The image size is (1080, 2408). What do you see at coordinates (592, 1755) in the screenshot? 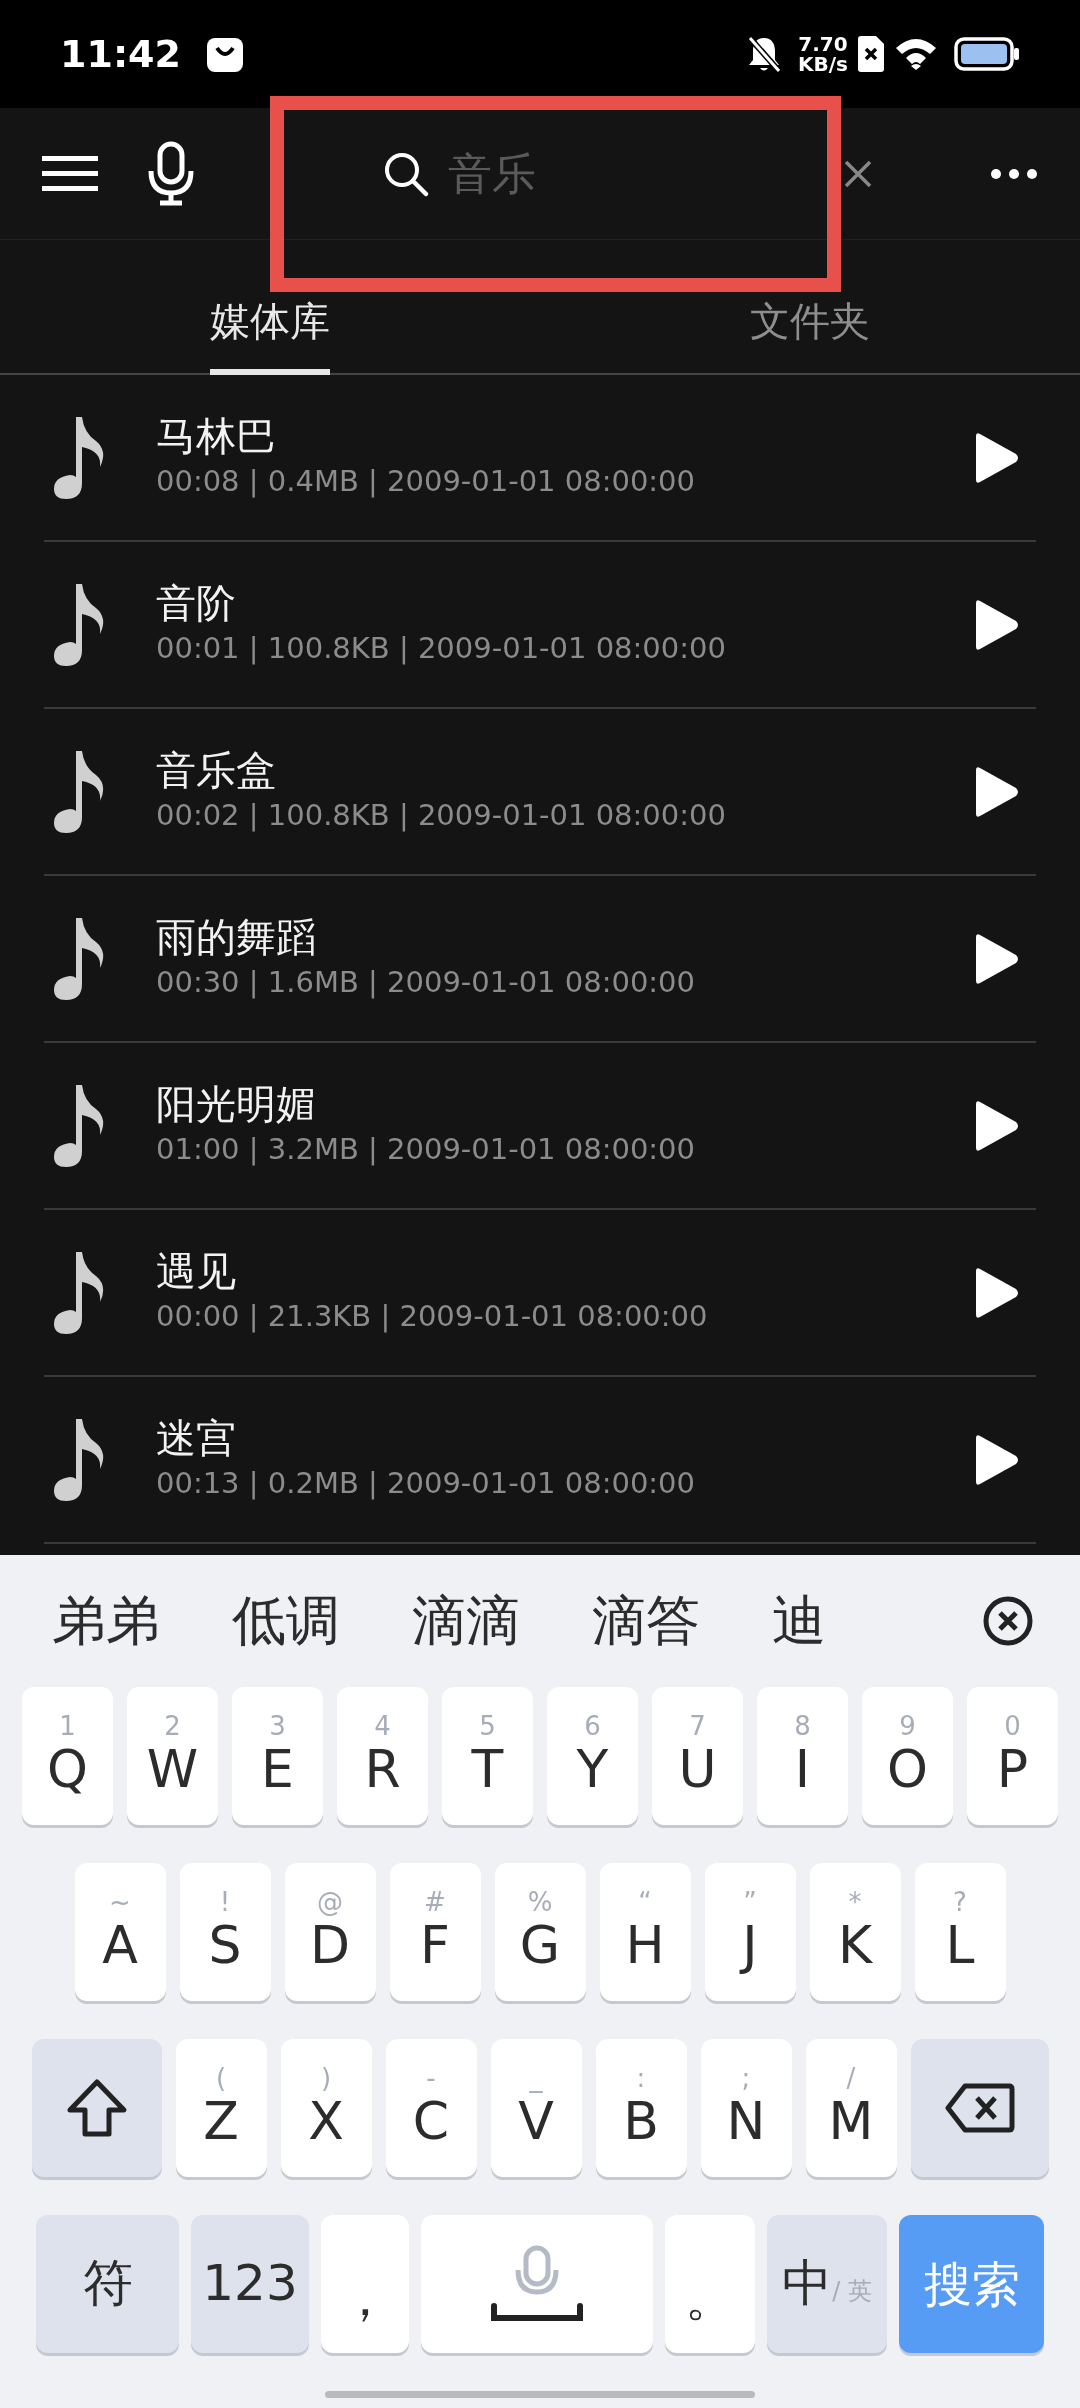
I see `keyboard-key: 6 Y` at bounding box center [592, 1755].